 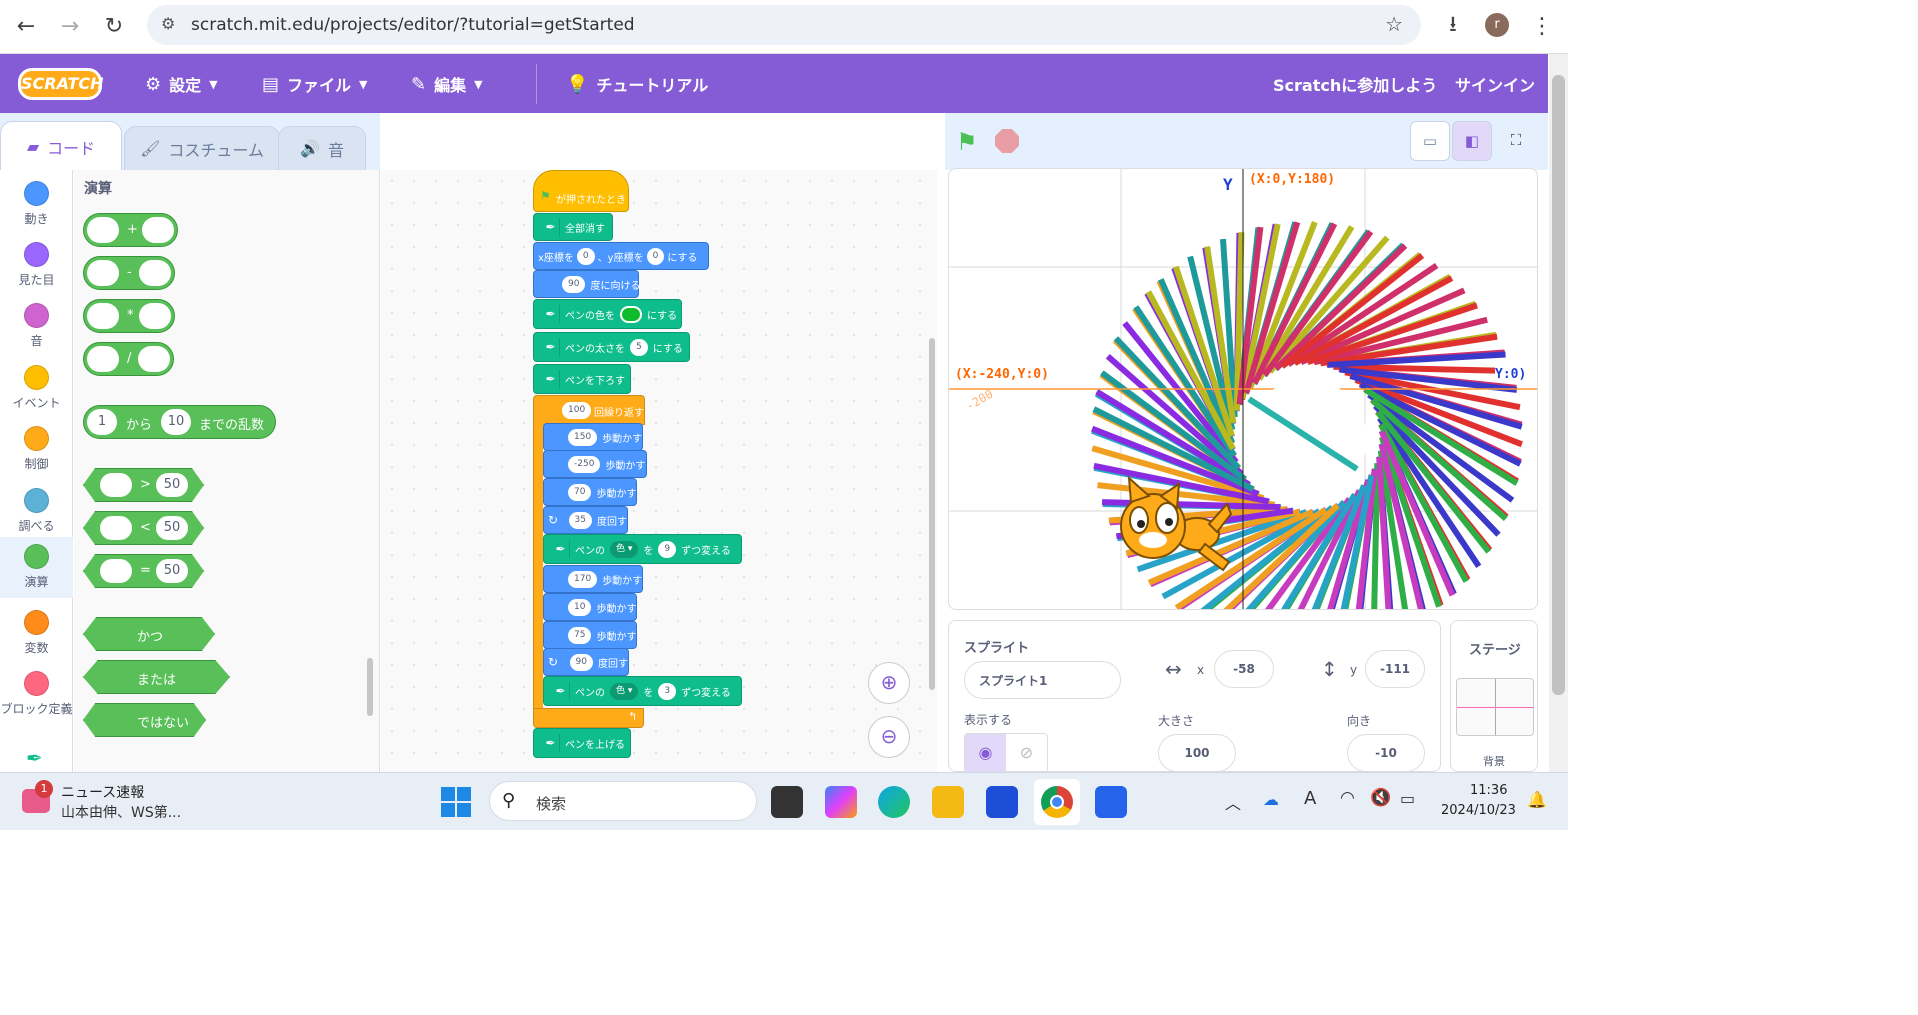 What do you see at coordinates (70, 26) in the screenshot?
I see `forward-icon: →` at bounding box center [70, 26].